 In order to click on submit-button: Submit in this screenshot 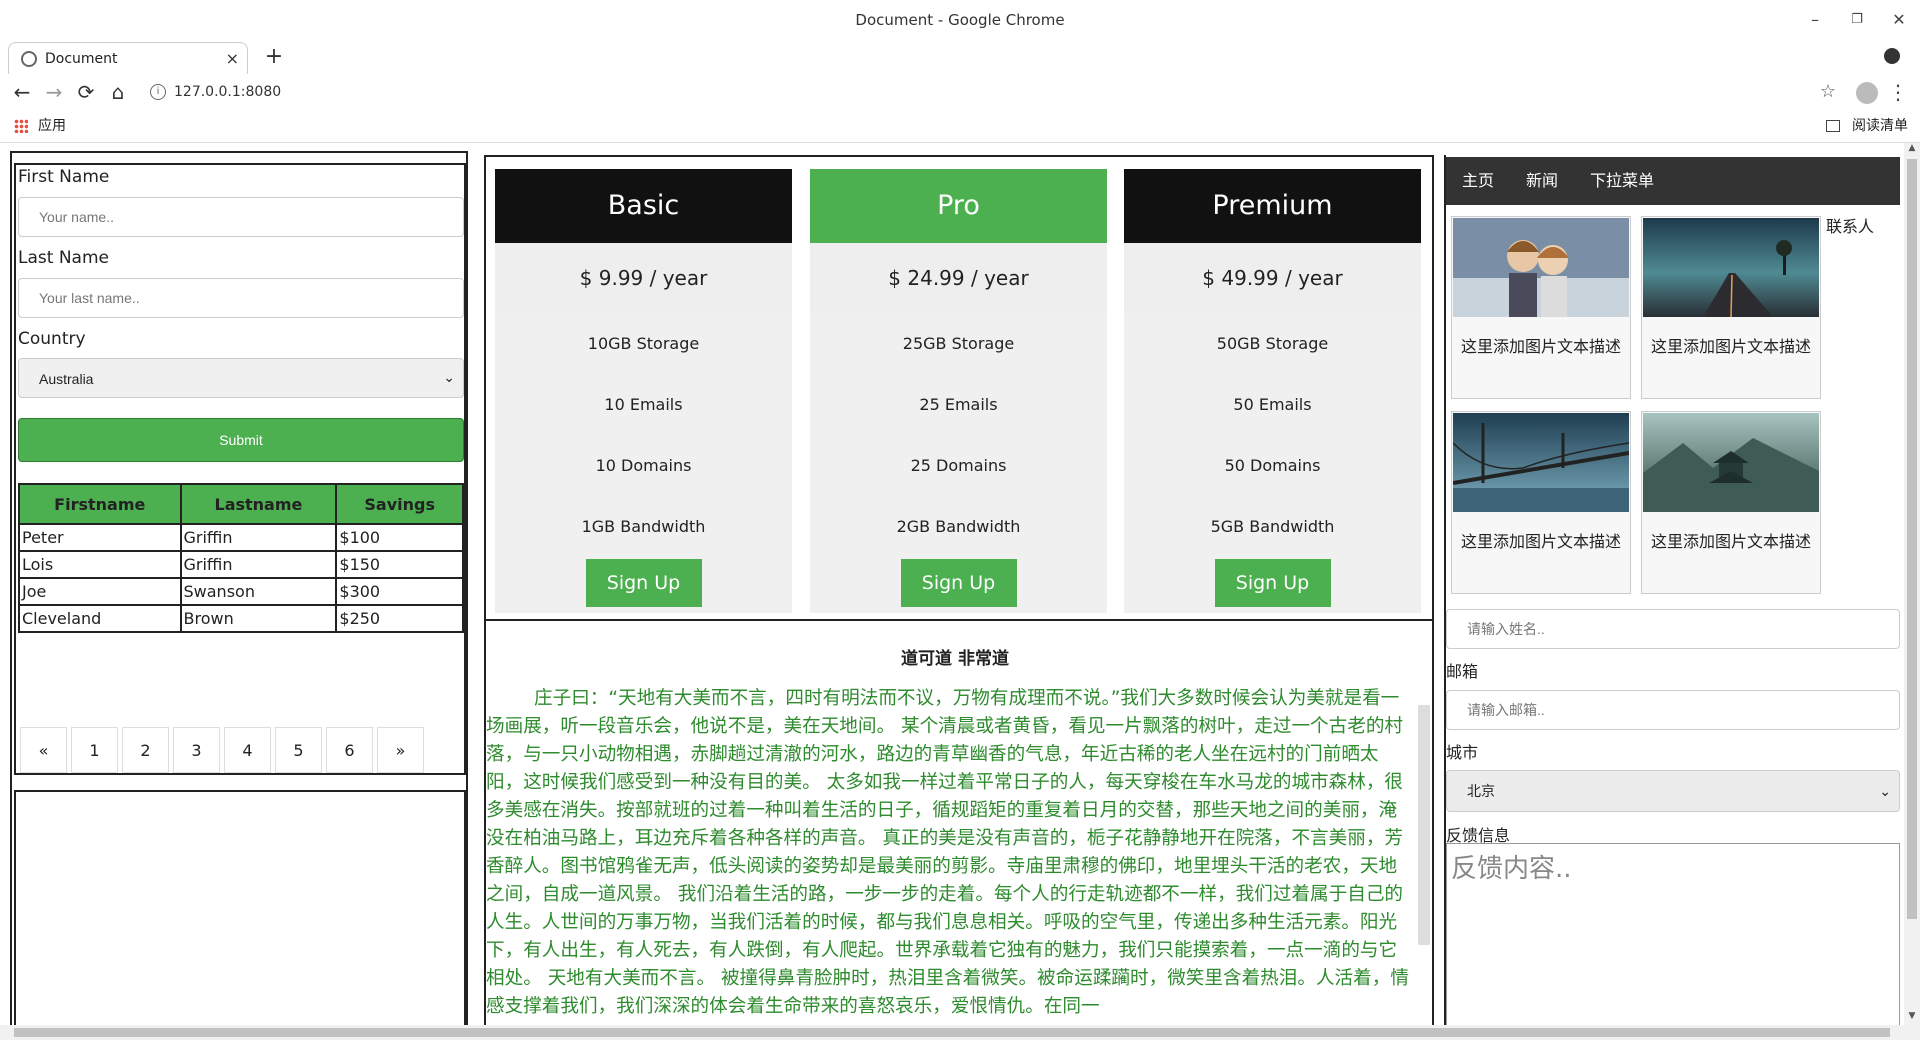, I will do `click(241, 440)`.